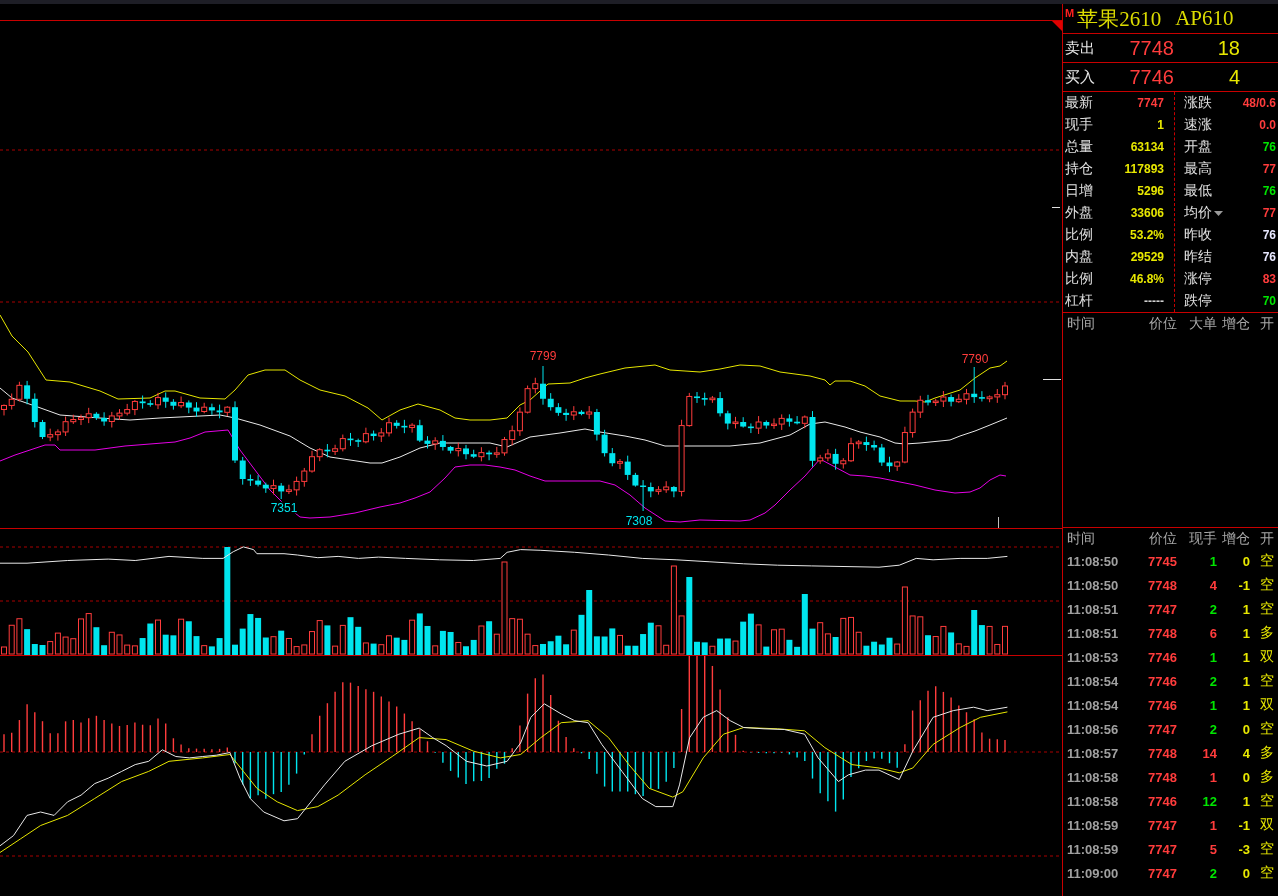 This screenshot has width=1278, height=896. I want to click on trade-time: 11:09:00, so click(1093, 873).